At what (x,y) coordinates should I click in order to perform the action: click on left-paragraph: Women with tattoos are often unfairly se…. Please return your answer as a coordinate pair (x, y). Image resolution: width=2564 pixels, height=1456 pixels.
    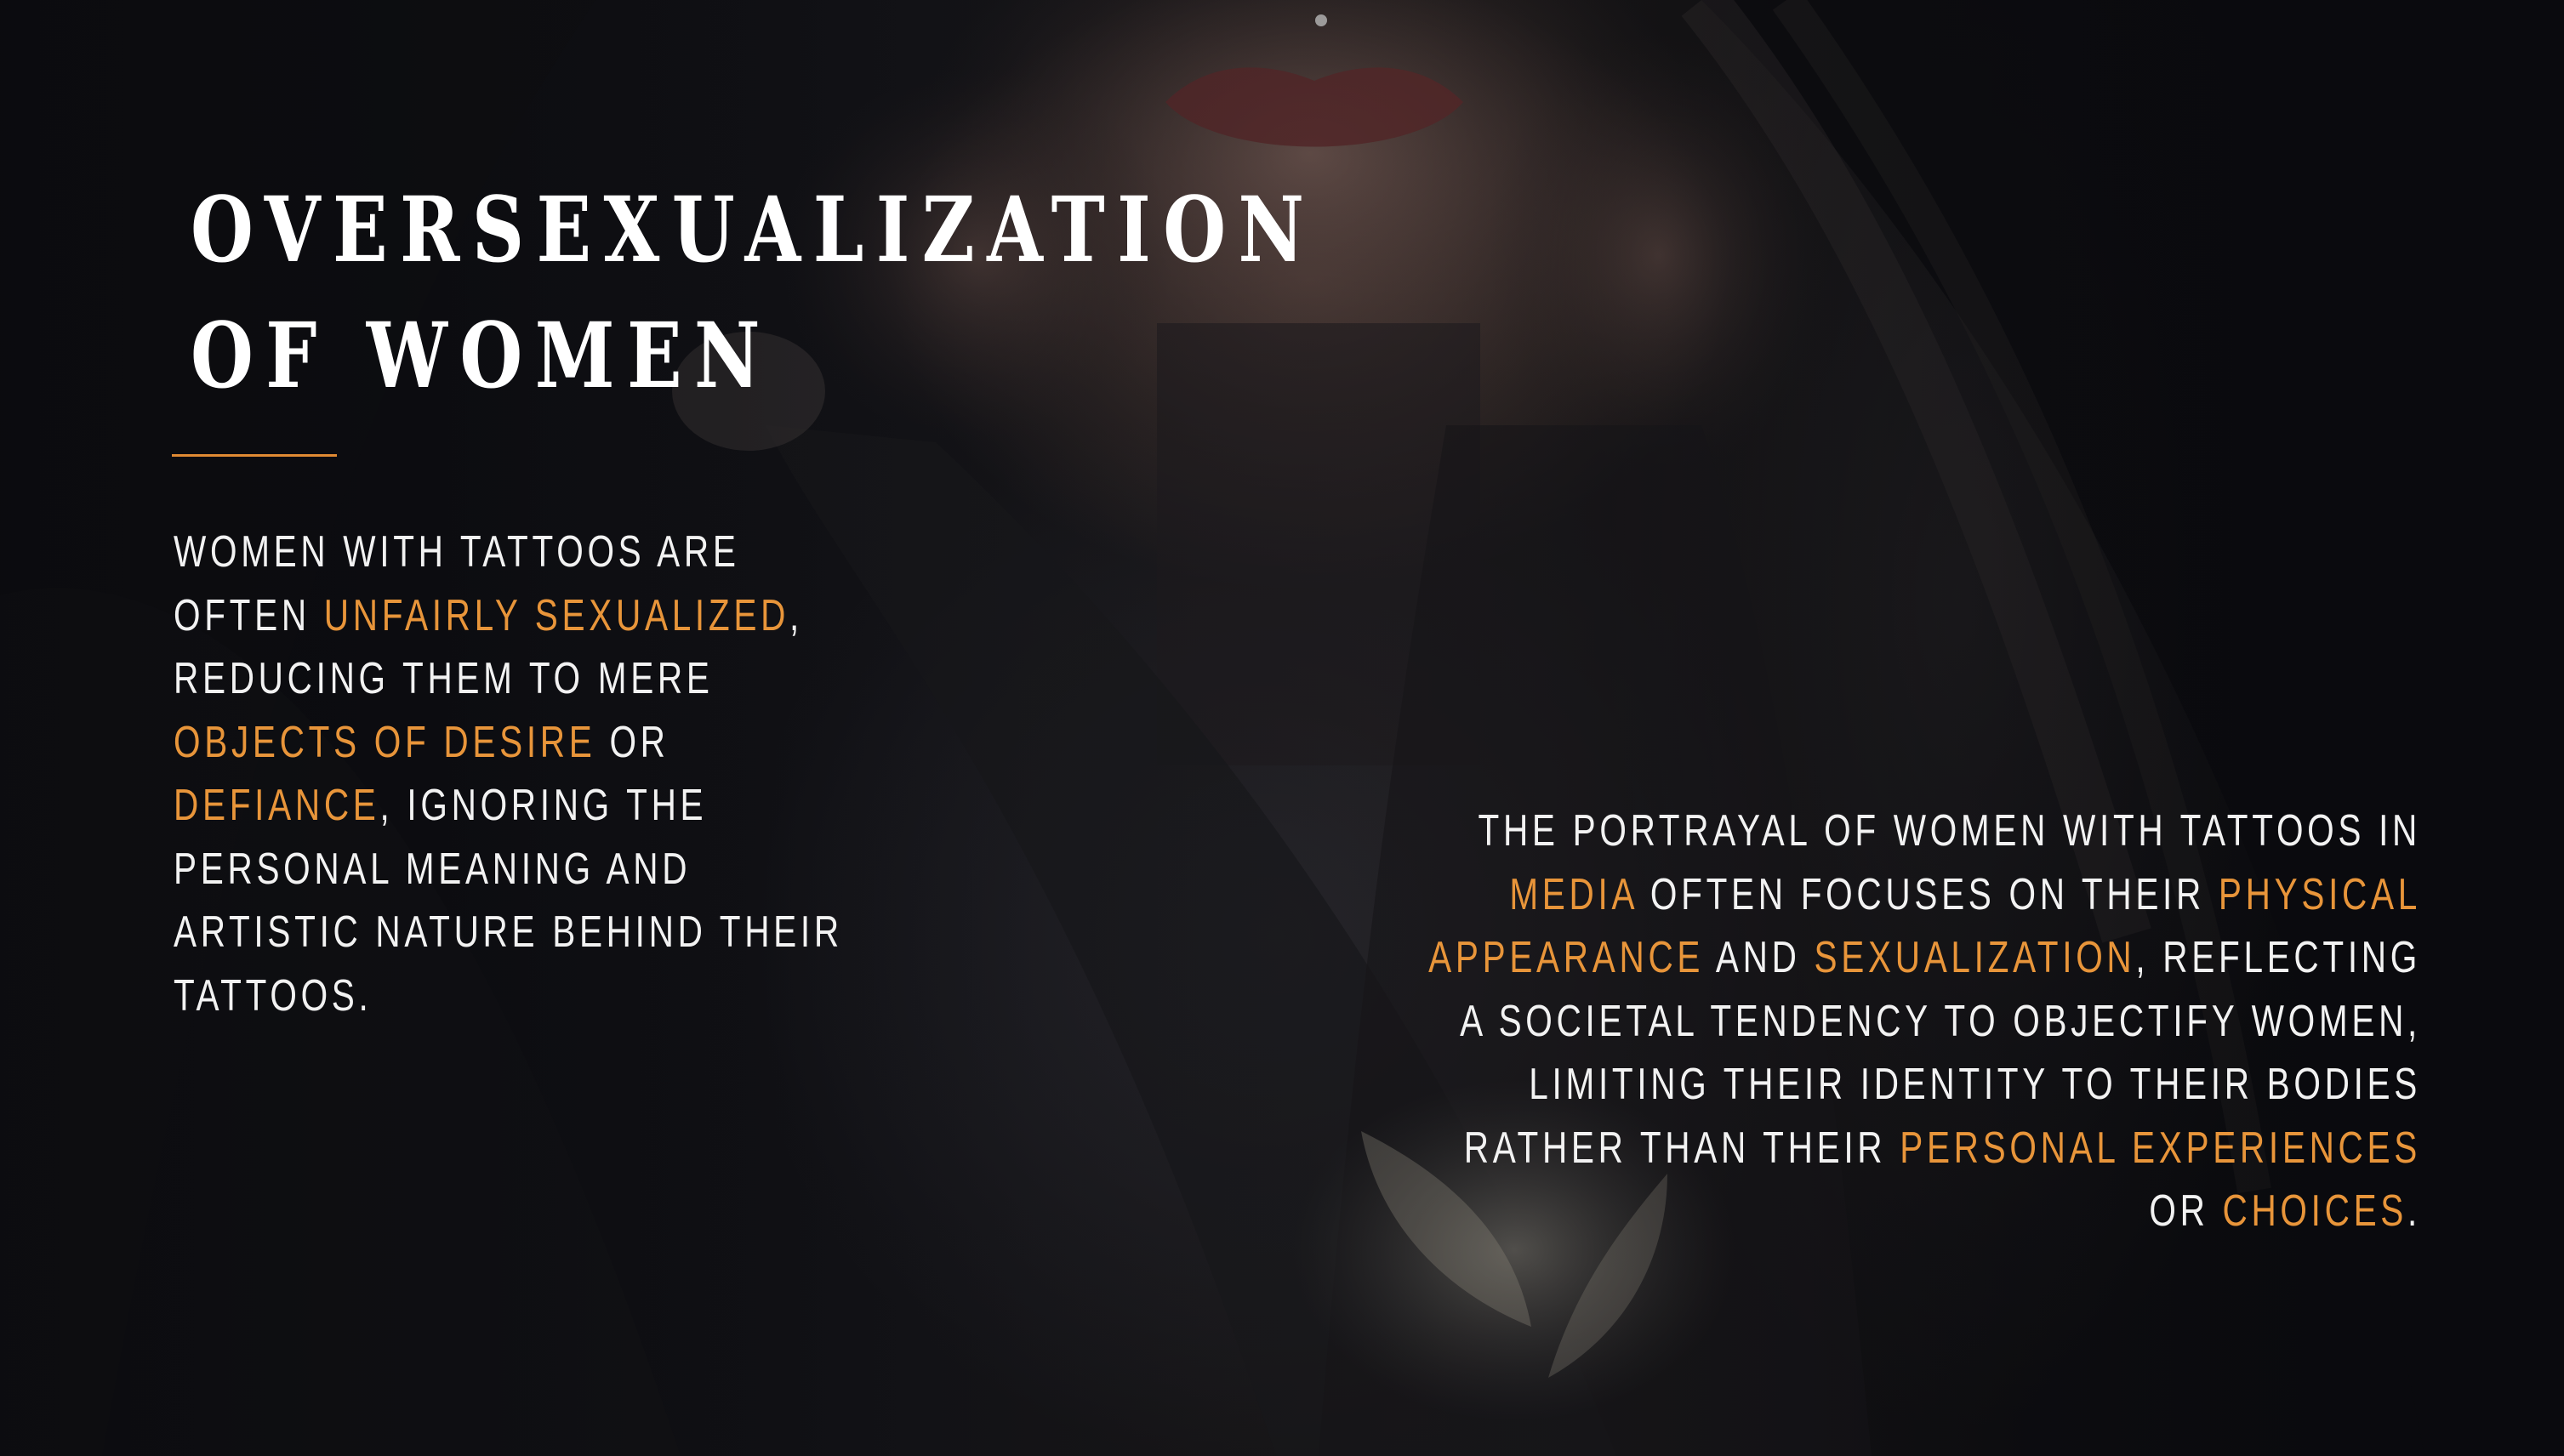
    Looking at the image, I should click on (526, 773).